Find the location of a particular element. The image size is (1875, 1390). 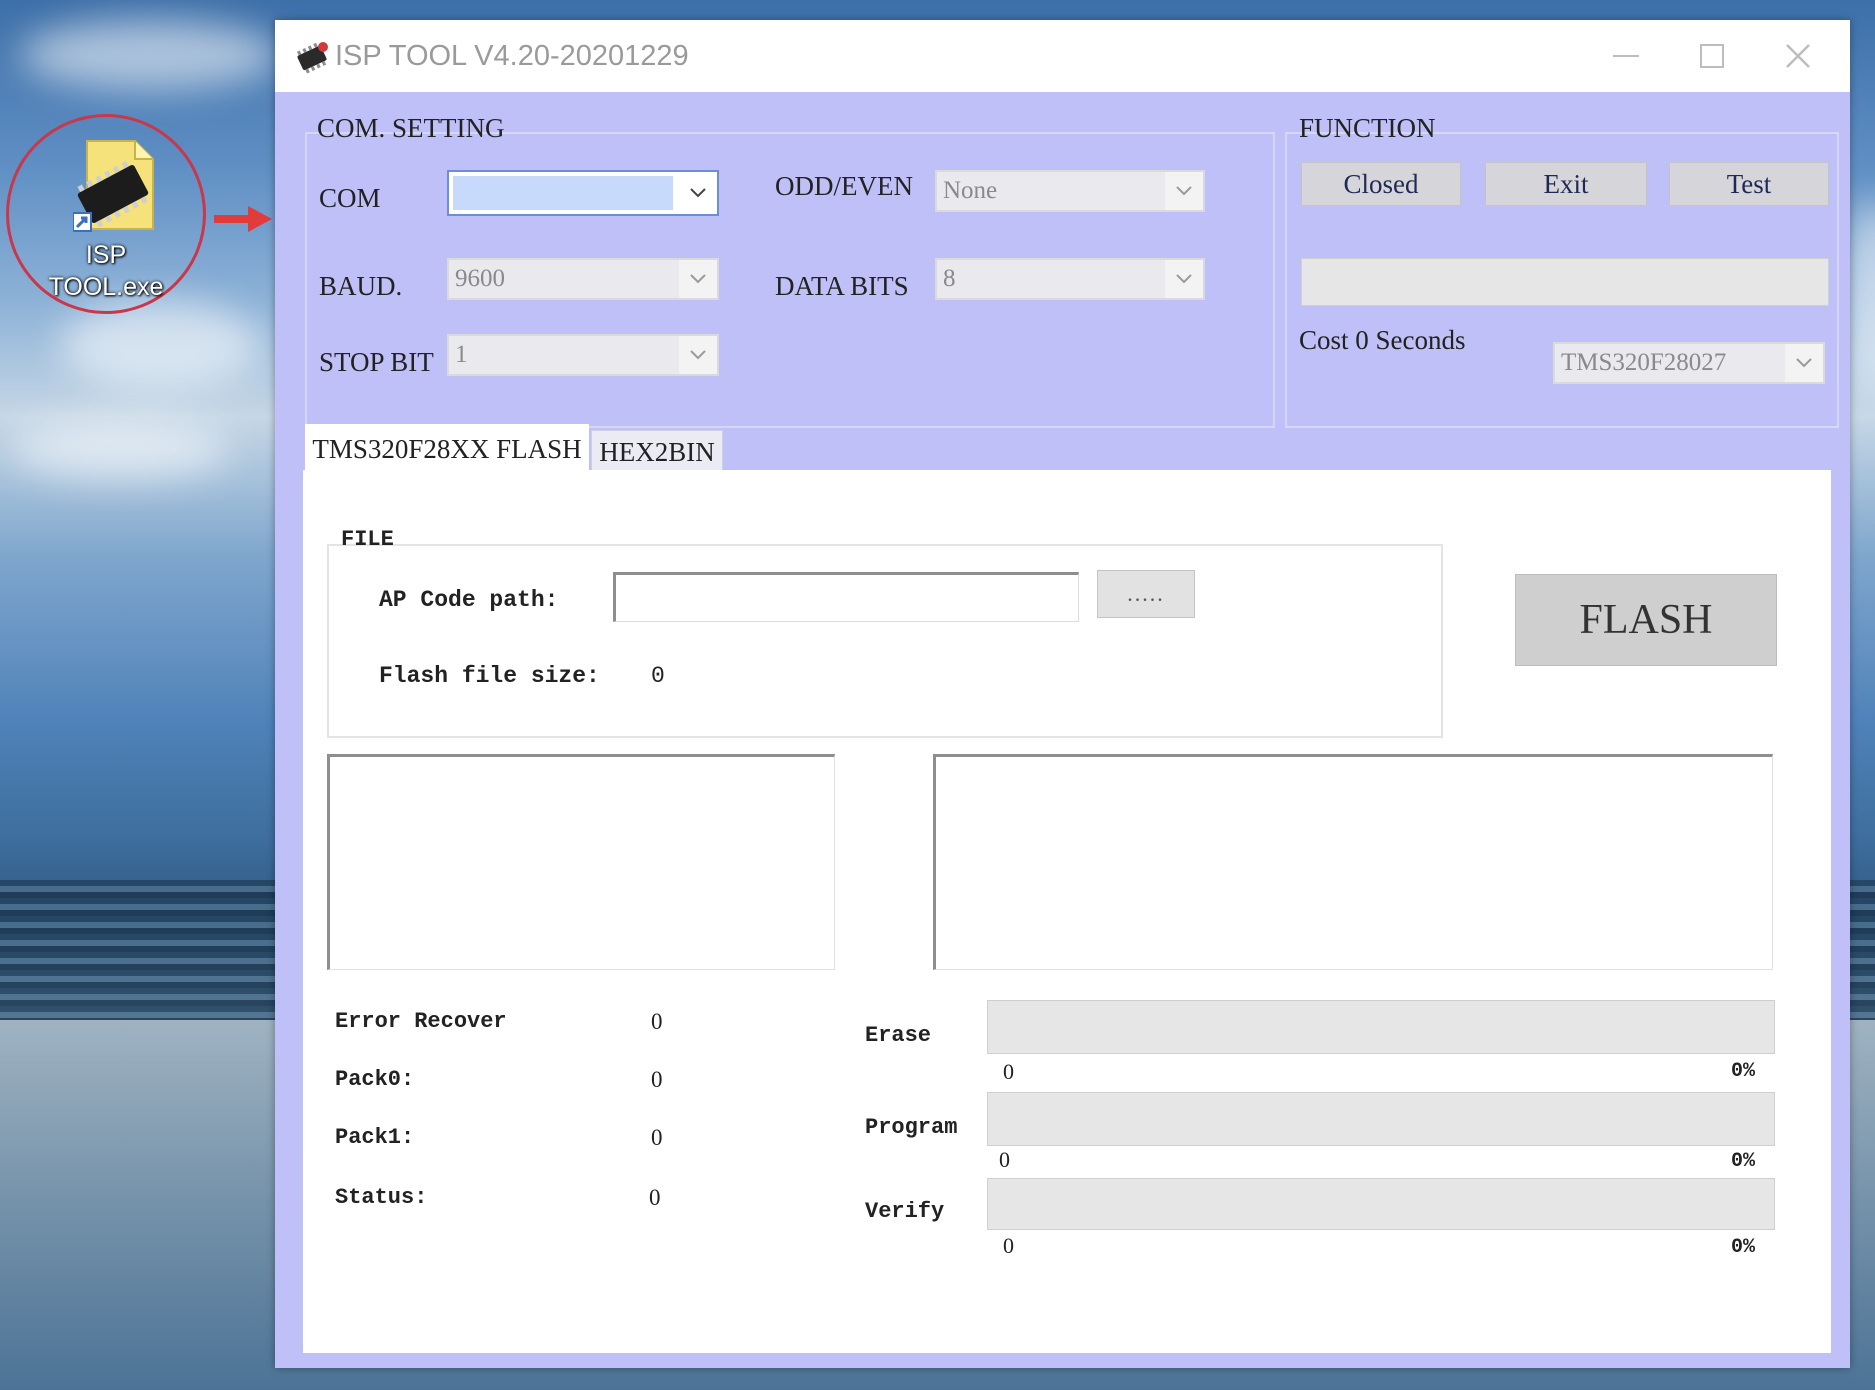

error-recover-label: Error Recover is located at coordinates (421, 1021).